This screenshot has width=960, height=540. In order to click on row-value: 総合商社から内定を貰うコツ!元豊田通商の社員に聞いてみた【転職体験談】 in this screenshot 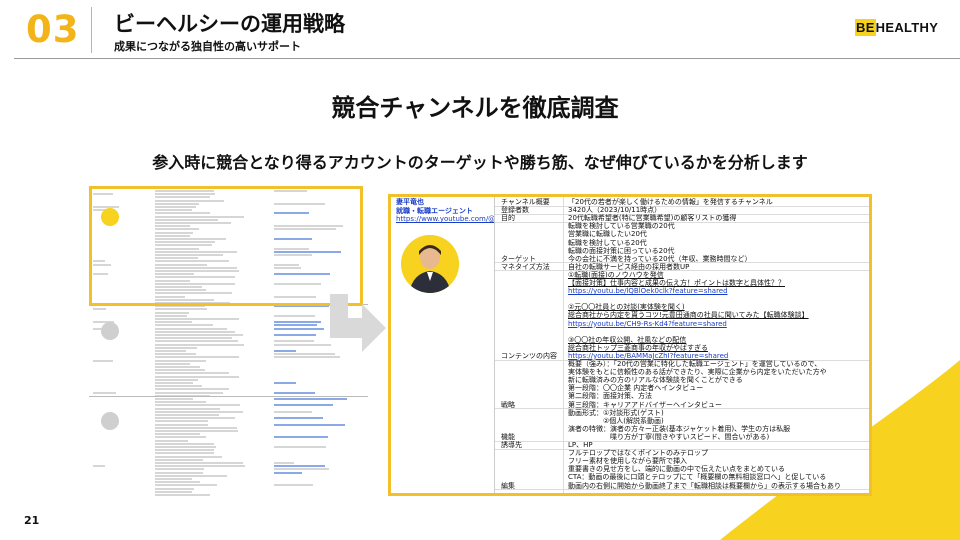, I will do `click(688, 315)`.